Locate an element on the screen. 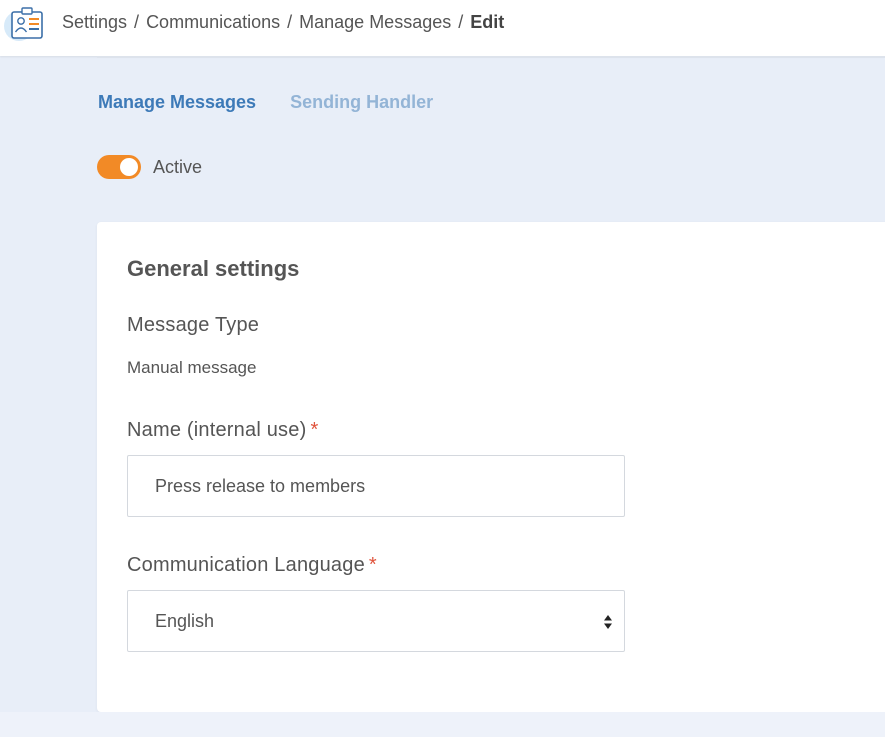 This screenshot has width=885, height=737. language-field-label: Communication Language * is located at coordinates (252, 565).